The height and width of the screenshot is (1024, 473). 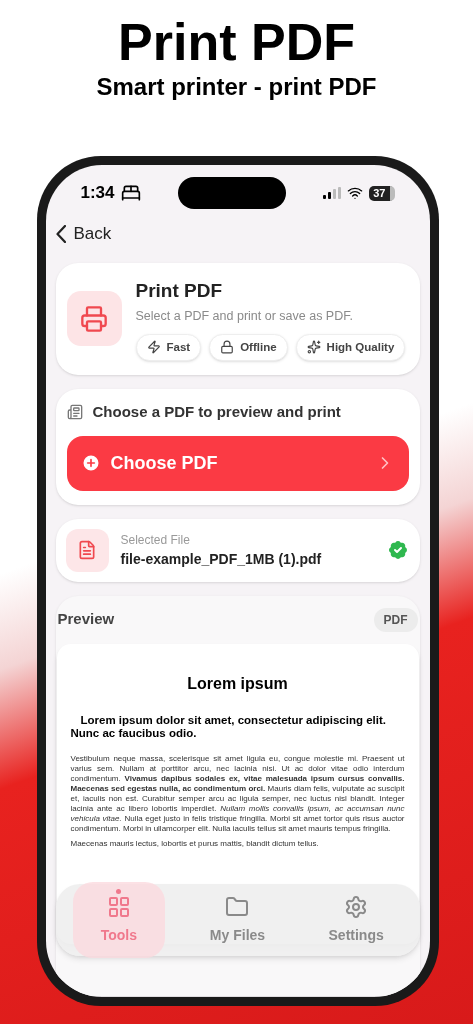 What do you see at coordinates (236, 42) in the screenshot?
I see `promo-title: Print PDF` at bounding box center [236, 42].